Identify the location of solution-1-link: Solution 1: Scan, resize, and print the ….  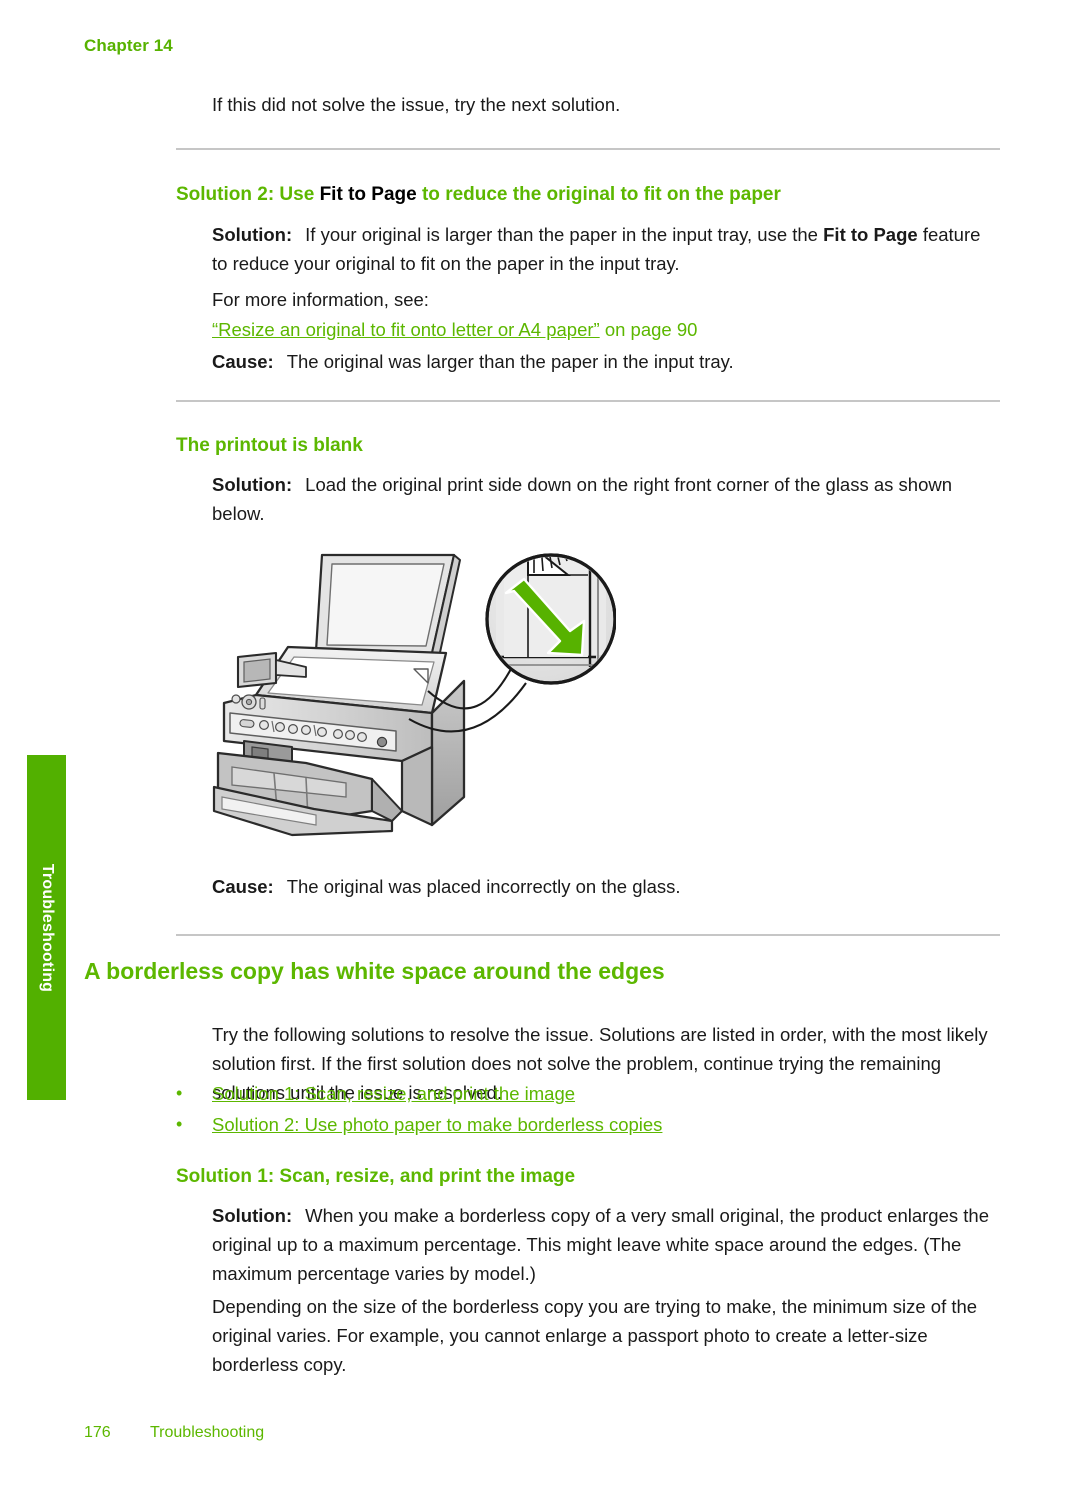
(393, 1093).